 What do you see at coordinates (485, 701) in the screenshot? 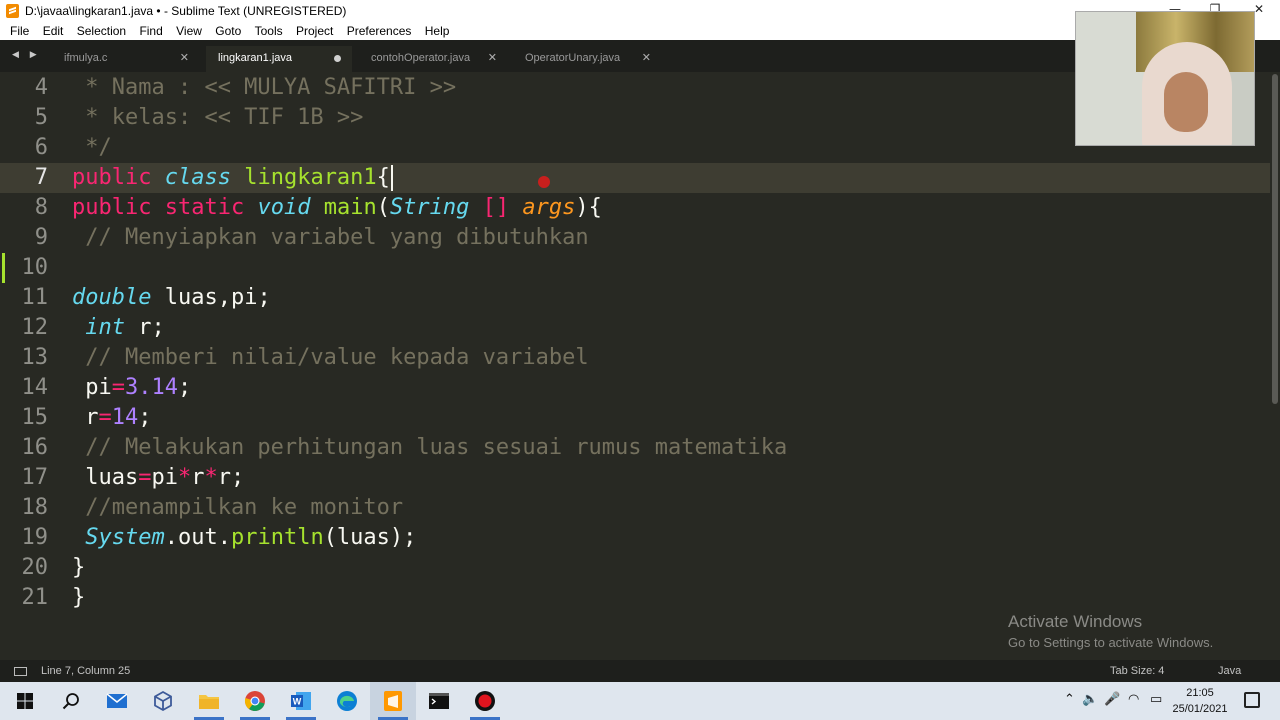
I see `screen-recorder-app` at bounding box center [485, 701].